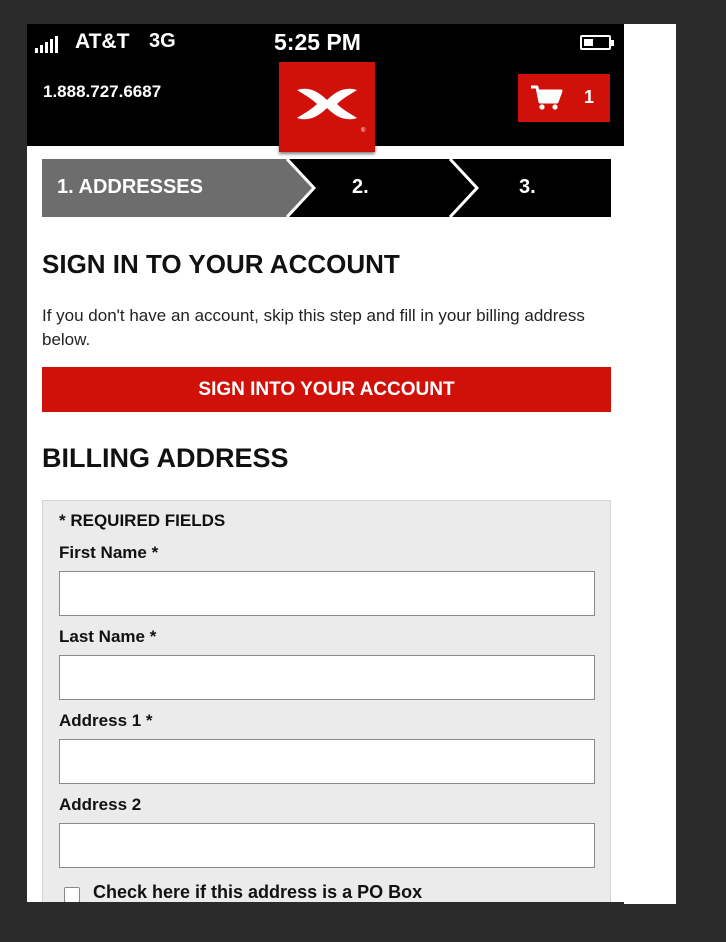 This screenshot has width=726, height=942. Describe the element at coordinates (96, 458) in the screenshot. I see `billing-heading-bold: BILLING` at that location.